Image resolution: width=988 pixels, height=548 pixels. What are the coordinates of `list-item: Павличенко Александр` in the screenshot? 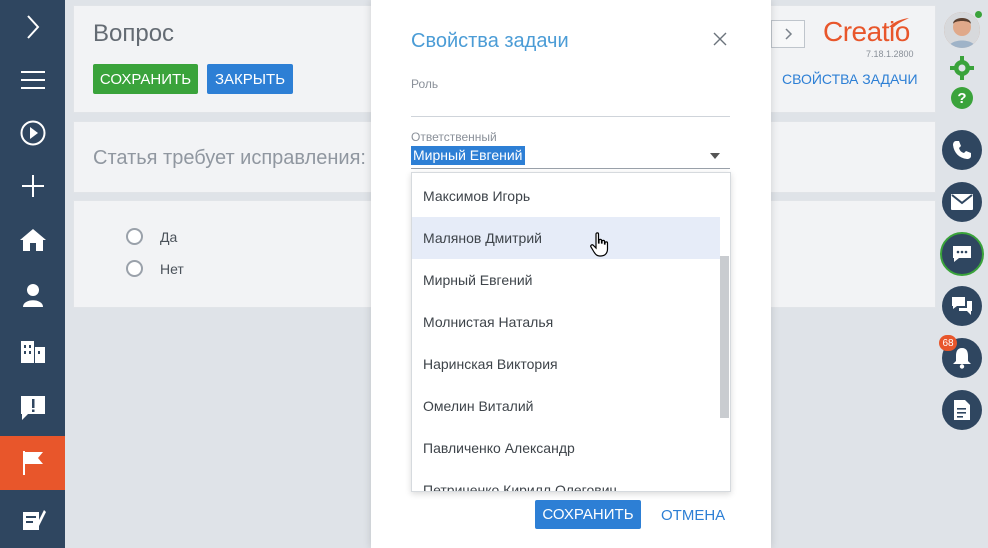 It's located at (566, 448).